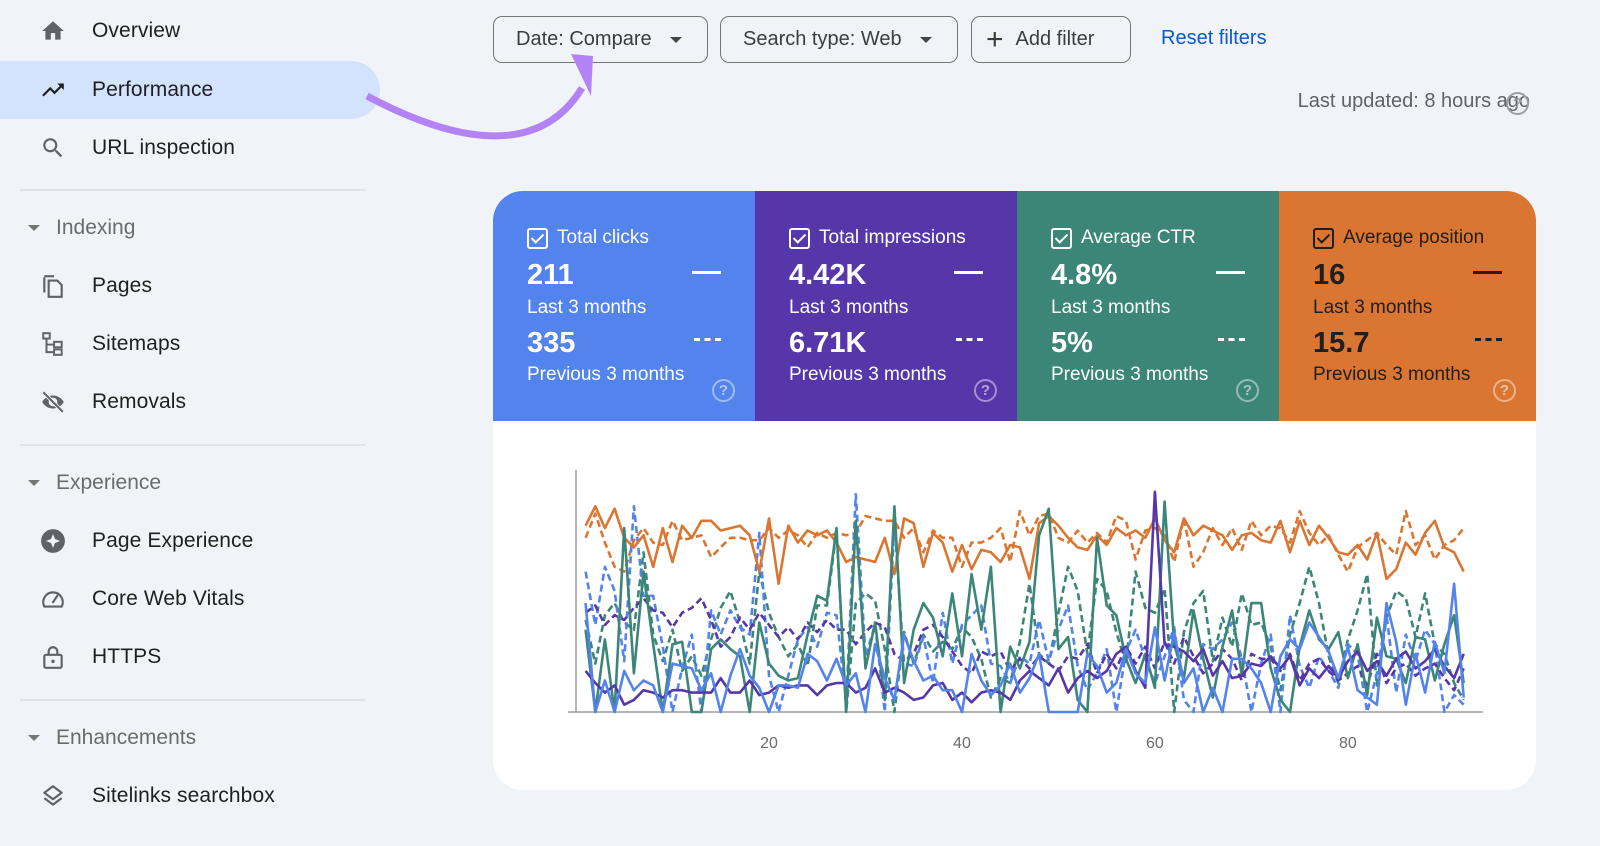 This screenshot has width=1600, height=846. I want to click on series-line-total-clicks-last-3-months, so click(1024, 648).